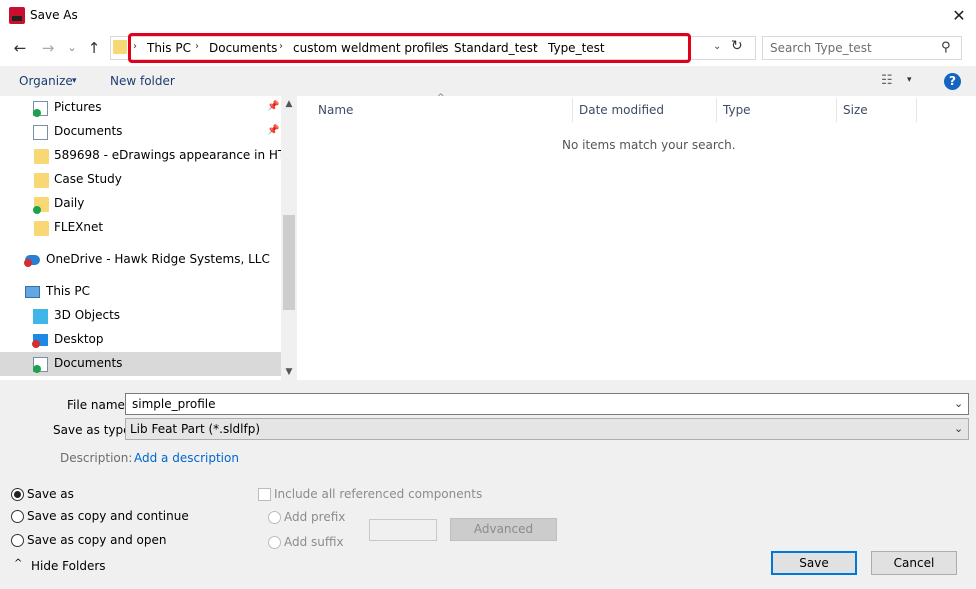 This screenshot has width=976, height=589. Describe the element at coordinates (18, 563) in the screenshot. I see `hide-folders-caret-icon: ^` at that location.